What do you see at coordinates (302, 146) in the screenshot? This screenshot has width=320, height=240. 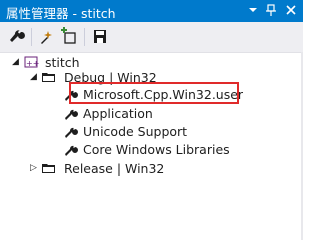 I see `panel-border` at bounding box center [302, 146].